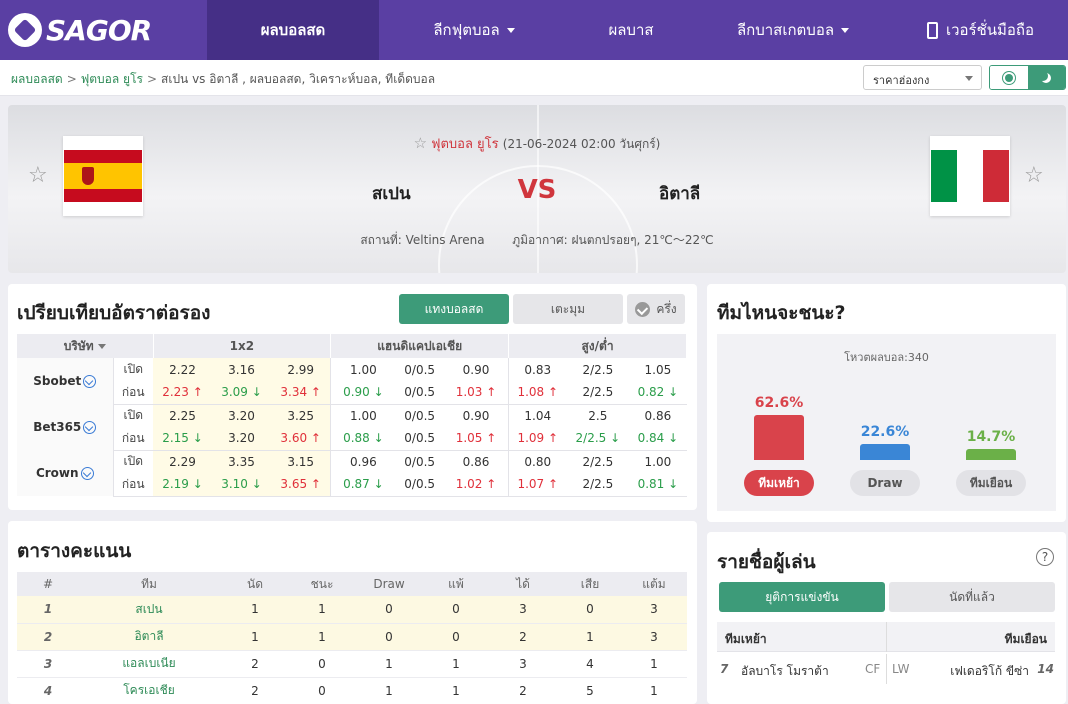  Describe the element at coordinates (970, 176) in the screenshot. I see `italy-flag-icon` at that location.